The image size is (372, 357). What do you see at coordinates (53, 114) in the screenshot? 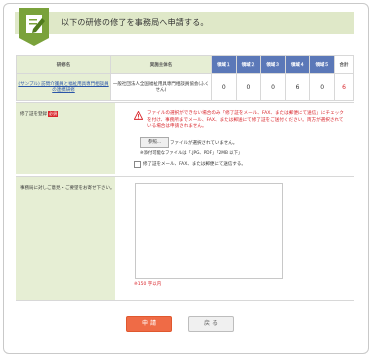
I see `required-badge: 必須` at bounding box center [53, 114].